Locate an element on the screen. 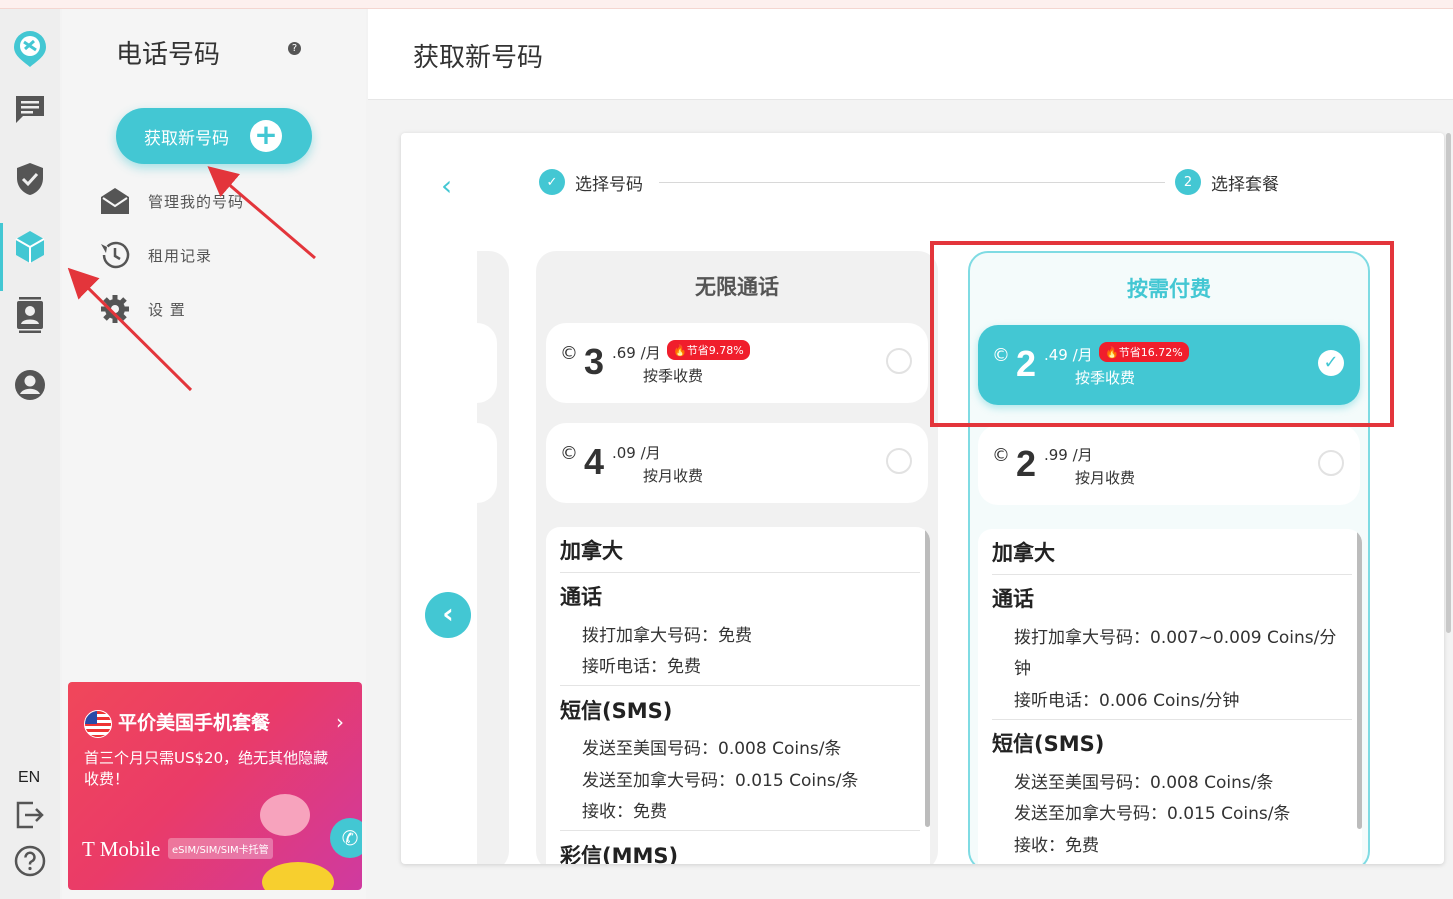 This screenshot has width=1453, height=899. rate-row: 接听电话：免费 is located at coordinates (641, 667).